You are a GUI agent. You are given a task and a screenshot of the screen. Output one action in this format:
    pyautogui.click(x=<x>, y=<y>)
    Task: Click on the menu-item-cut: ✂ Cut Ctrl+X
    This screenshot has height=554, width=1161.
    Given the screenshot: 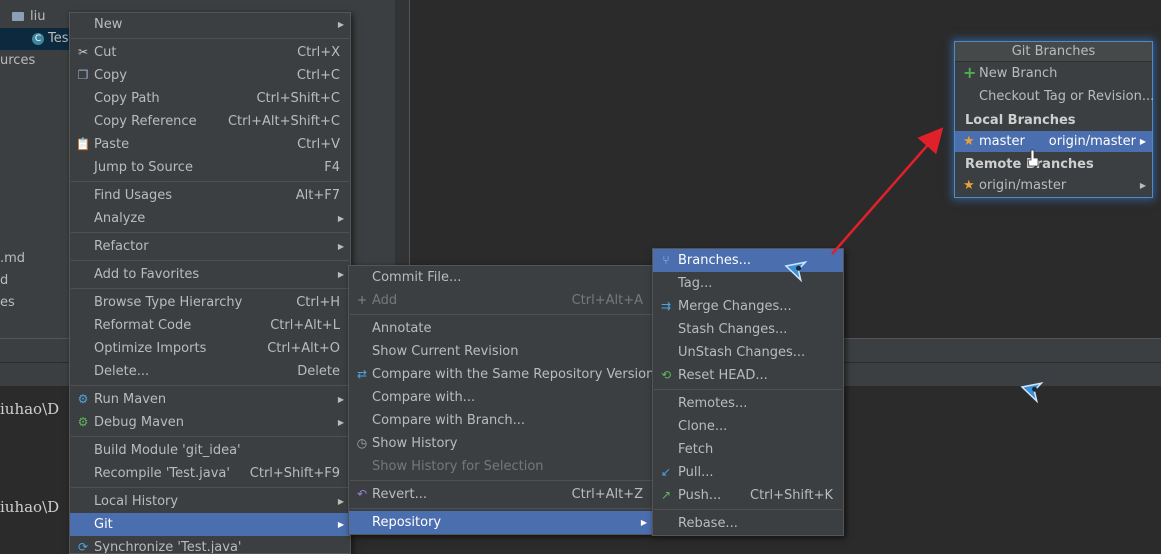 What is the action you would take?
    pyautogui.click(x=210, y=52)
    